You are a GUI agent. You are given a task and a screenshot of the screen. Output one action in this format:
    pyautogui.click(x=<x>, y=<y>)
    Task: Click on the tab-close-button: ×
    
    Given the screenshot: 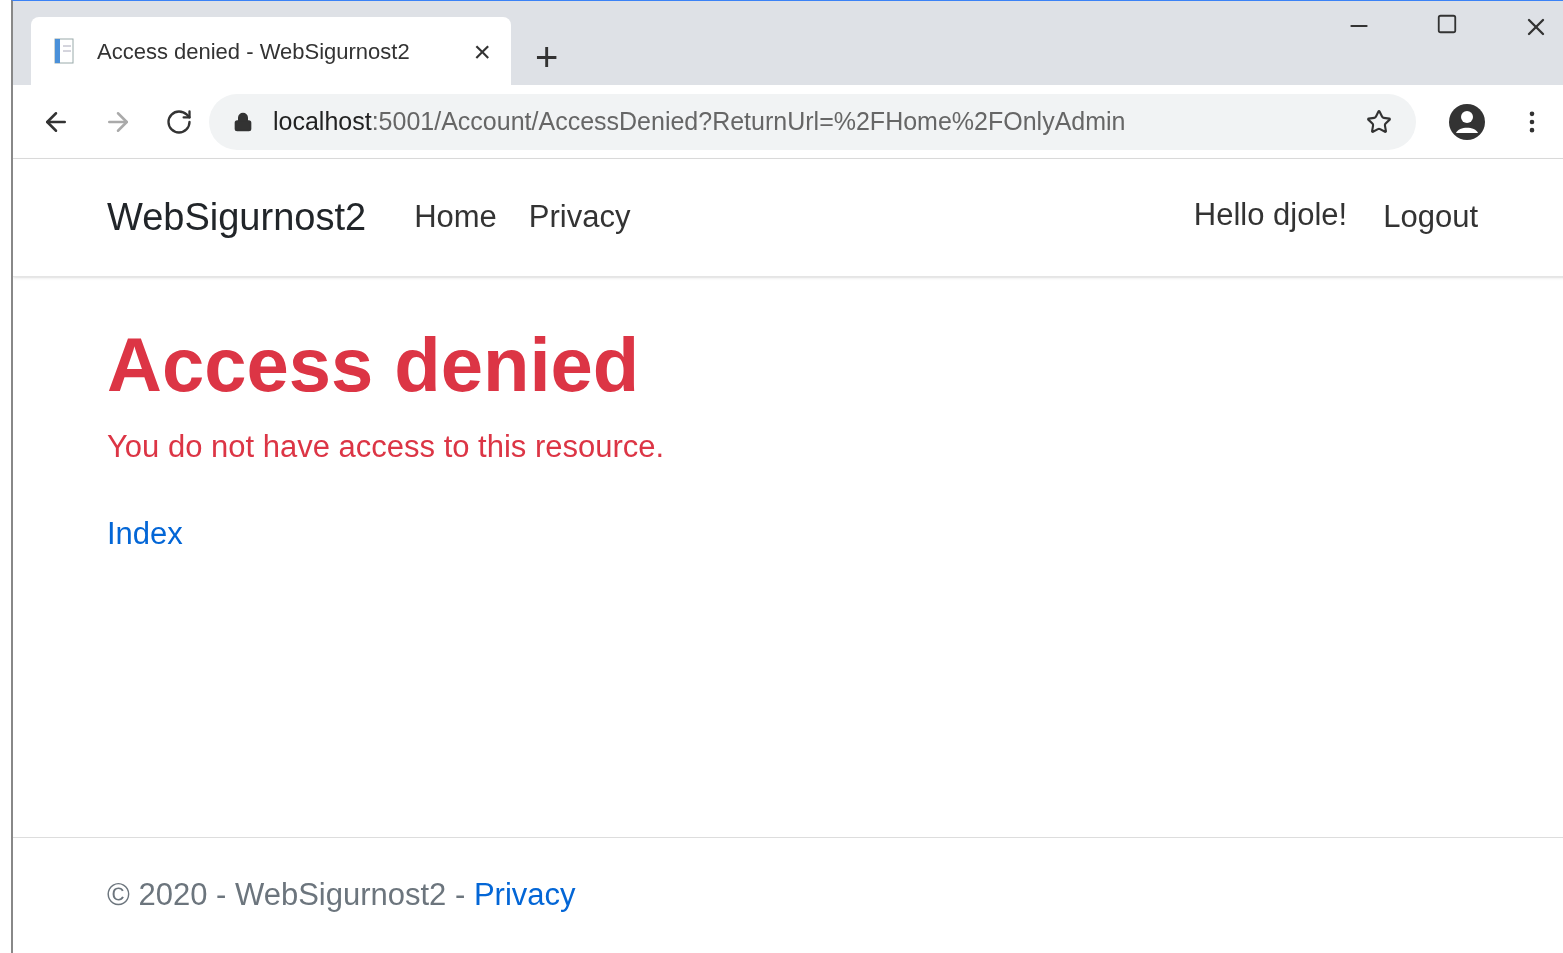 What is the action you would take?
    pyautogui.click(x=482, y=51)
    